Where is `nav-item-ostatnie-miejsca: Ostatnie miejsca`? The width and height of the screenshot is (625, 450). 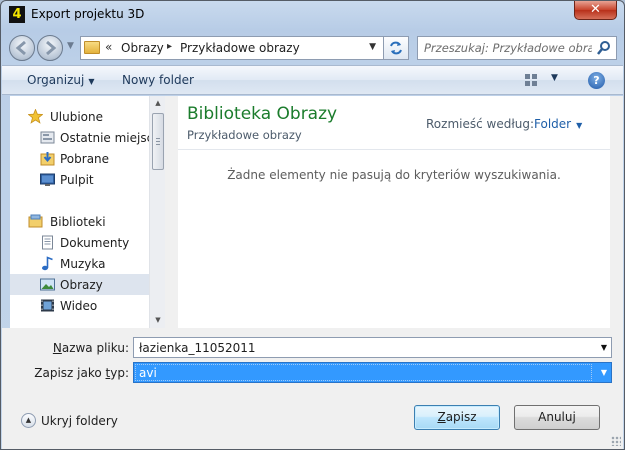
nav-item-ostatnie-miejsca: Ostatnie miejsca is located at coordinates (85, 137).